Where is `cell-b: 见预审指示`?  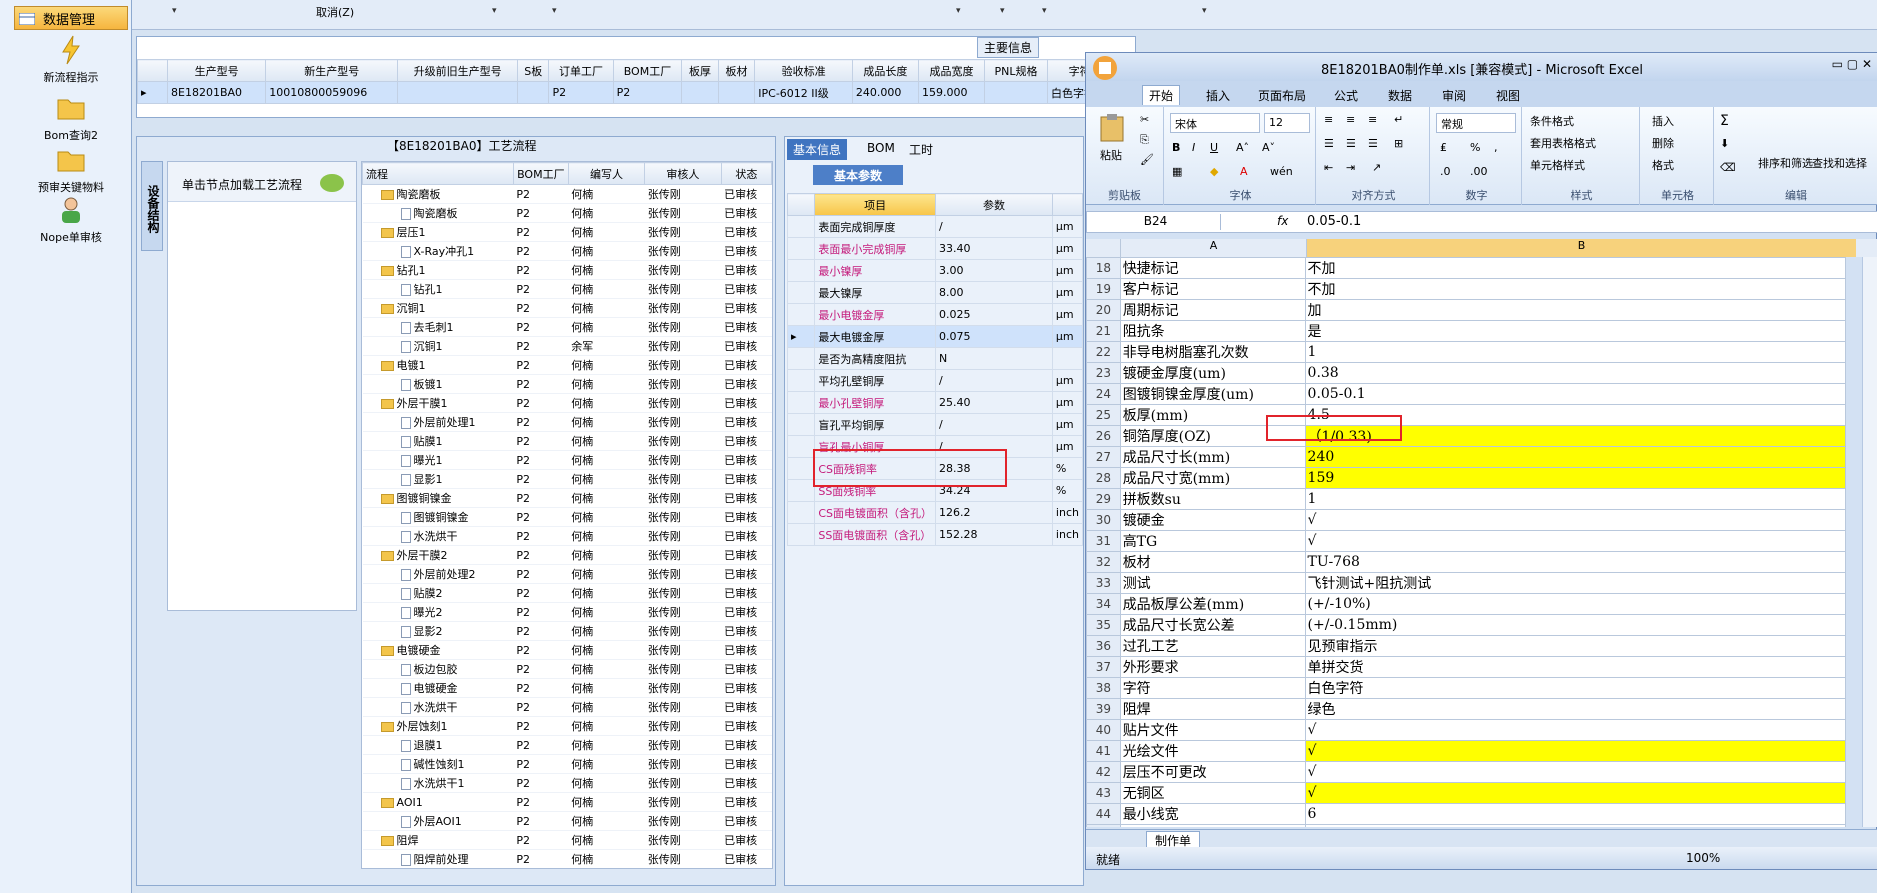
cell-b: 见预审指示 is located at coordinates (1575, 646).